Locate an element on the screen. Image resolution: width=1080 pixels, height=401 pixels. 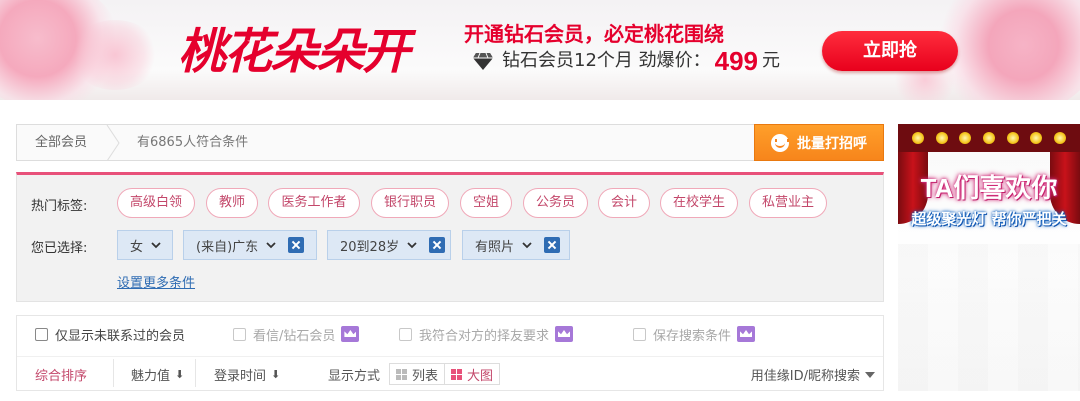
list-view-label: 列表 is located at coordinates (425, 376).